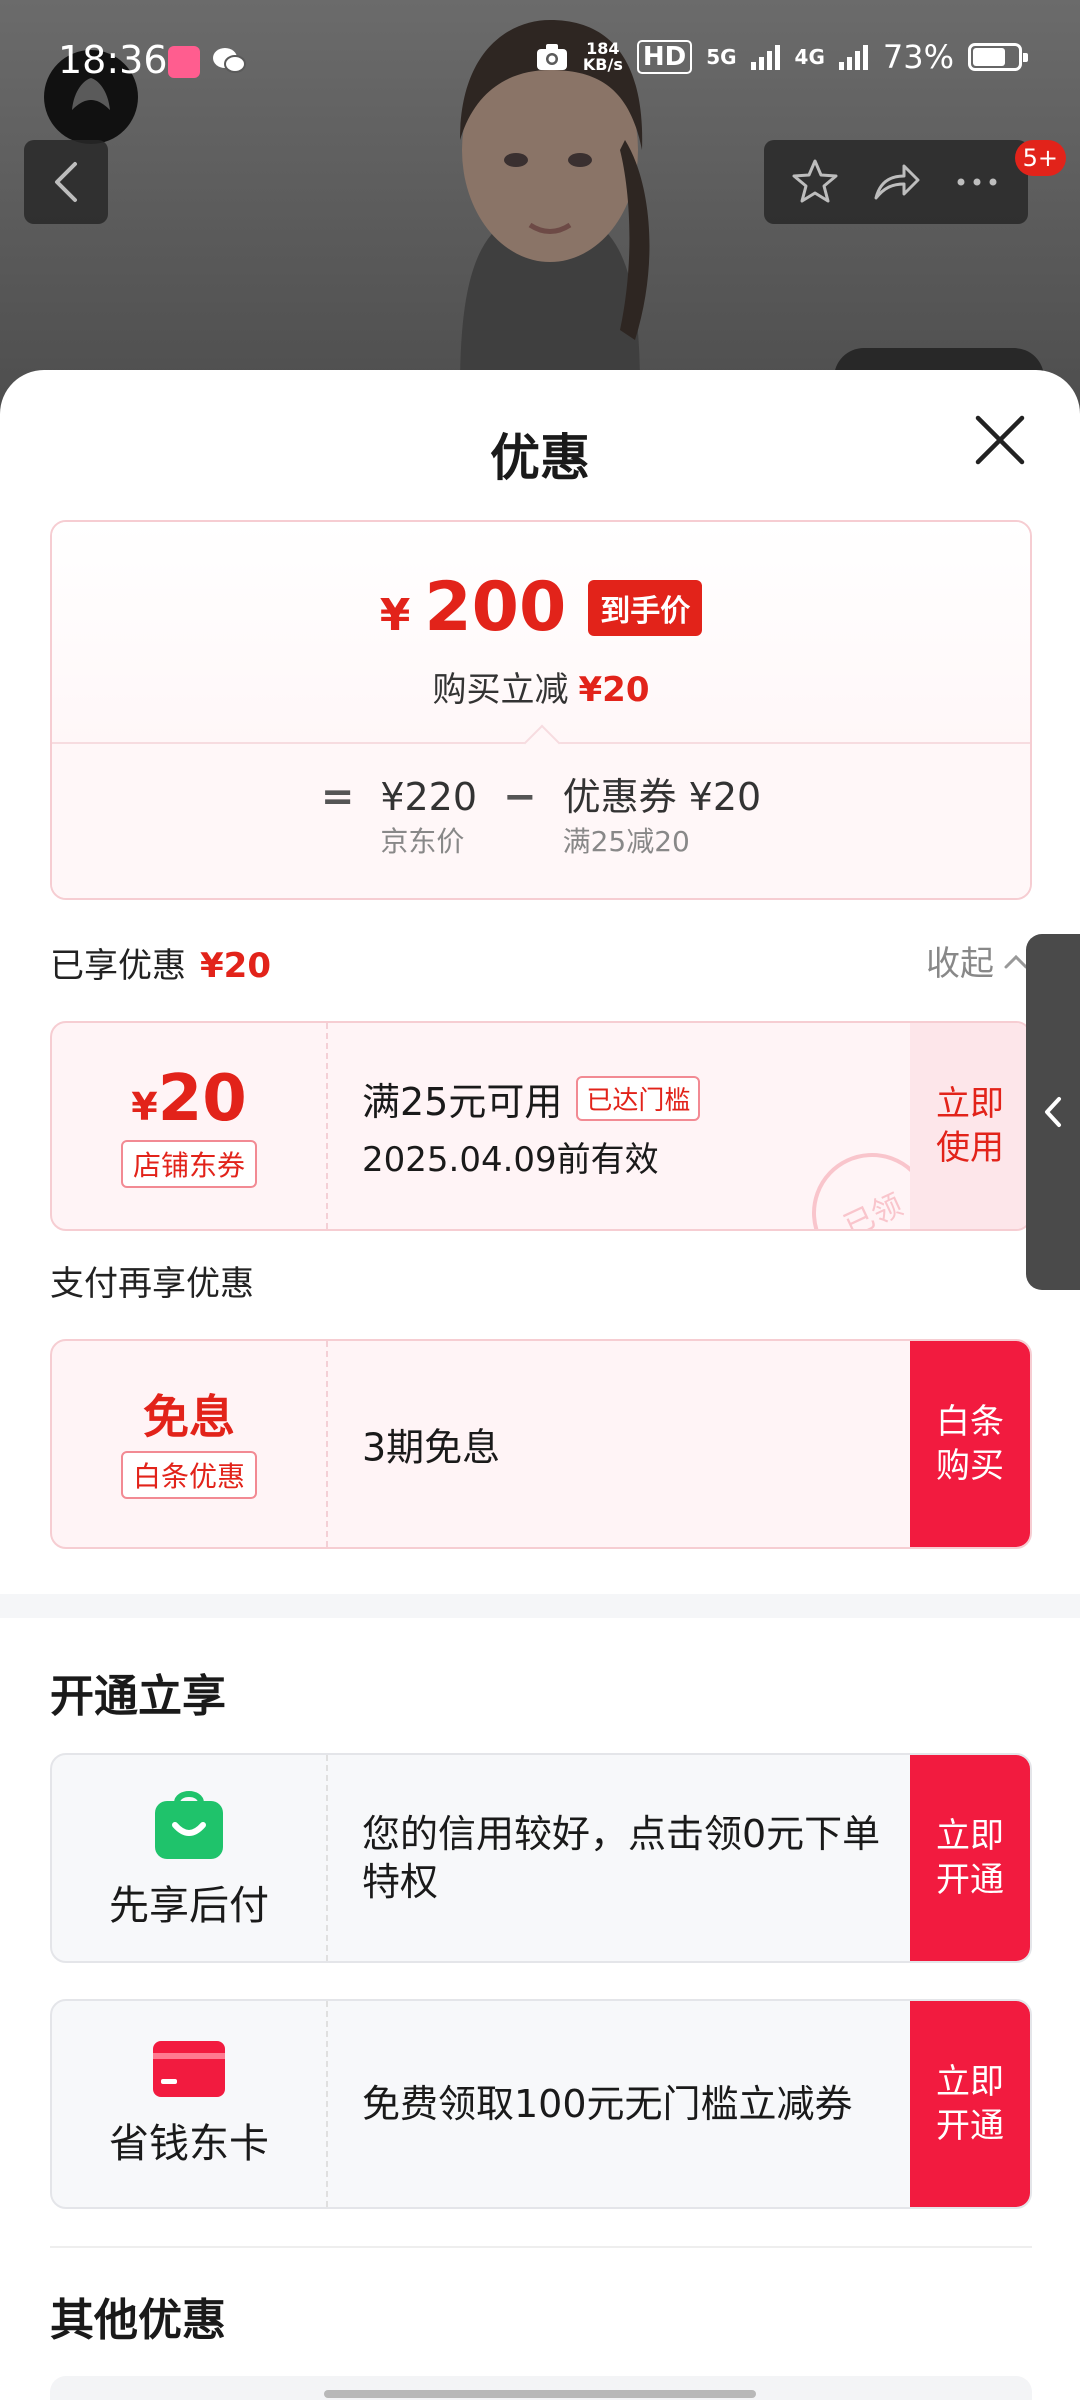  I want to click on baitiao-value-block: 免息 白条优惠, so click(189, 1444).